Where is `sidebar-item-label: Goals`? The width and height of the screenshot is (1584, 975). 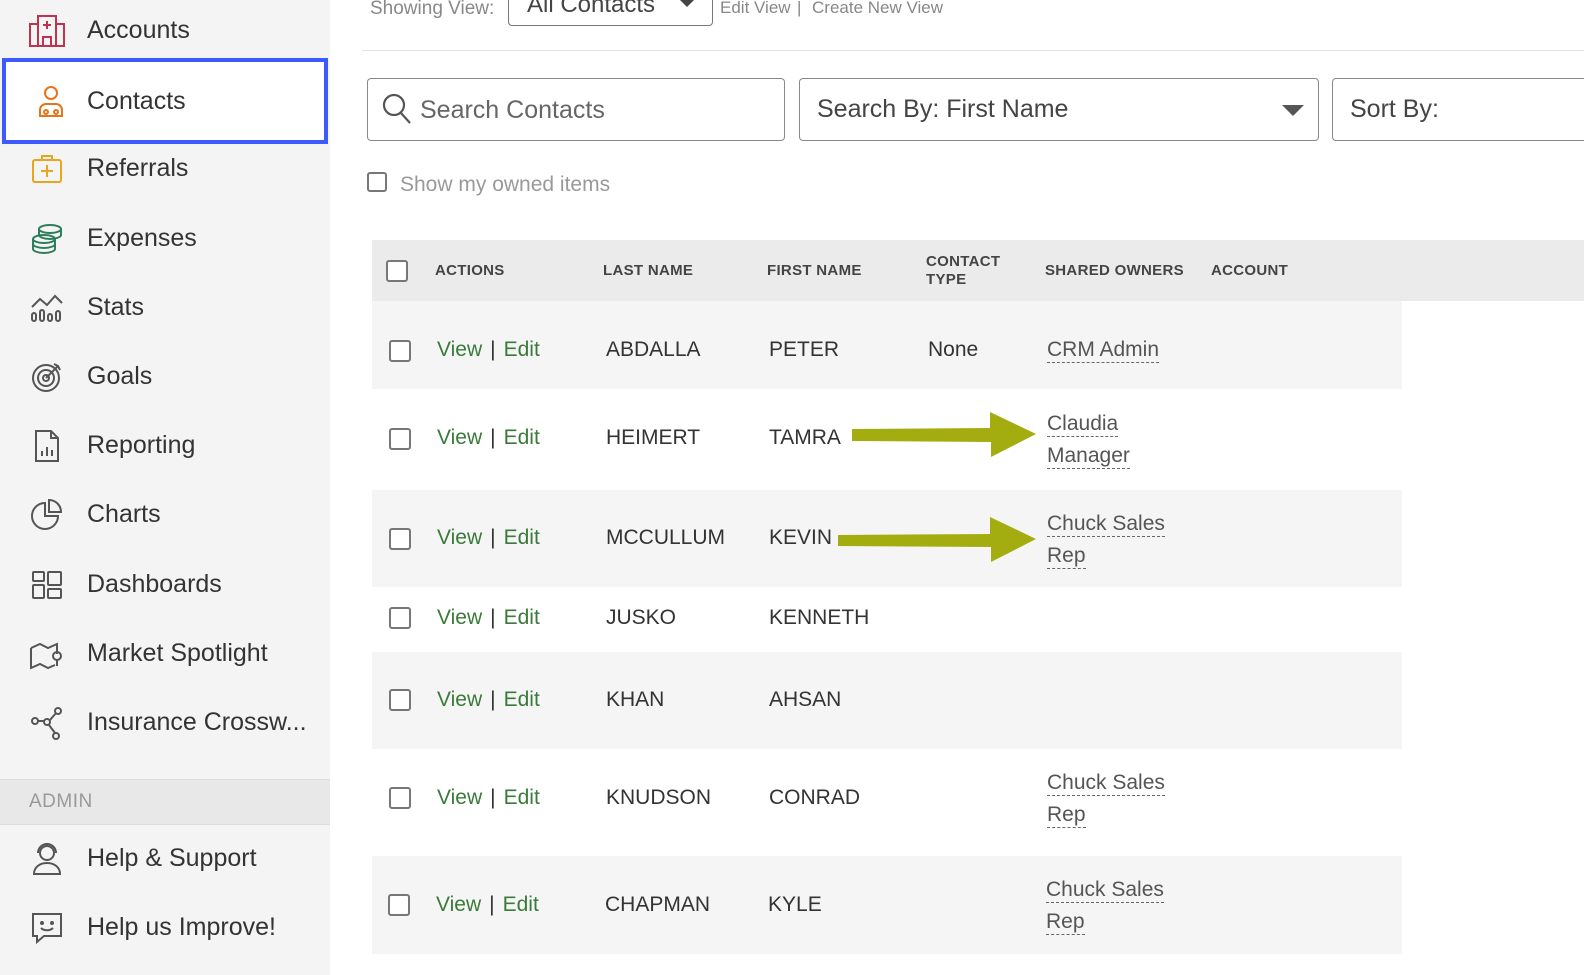 sidebar-item-label: Goals is located at coordinates (120, 376).